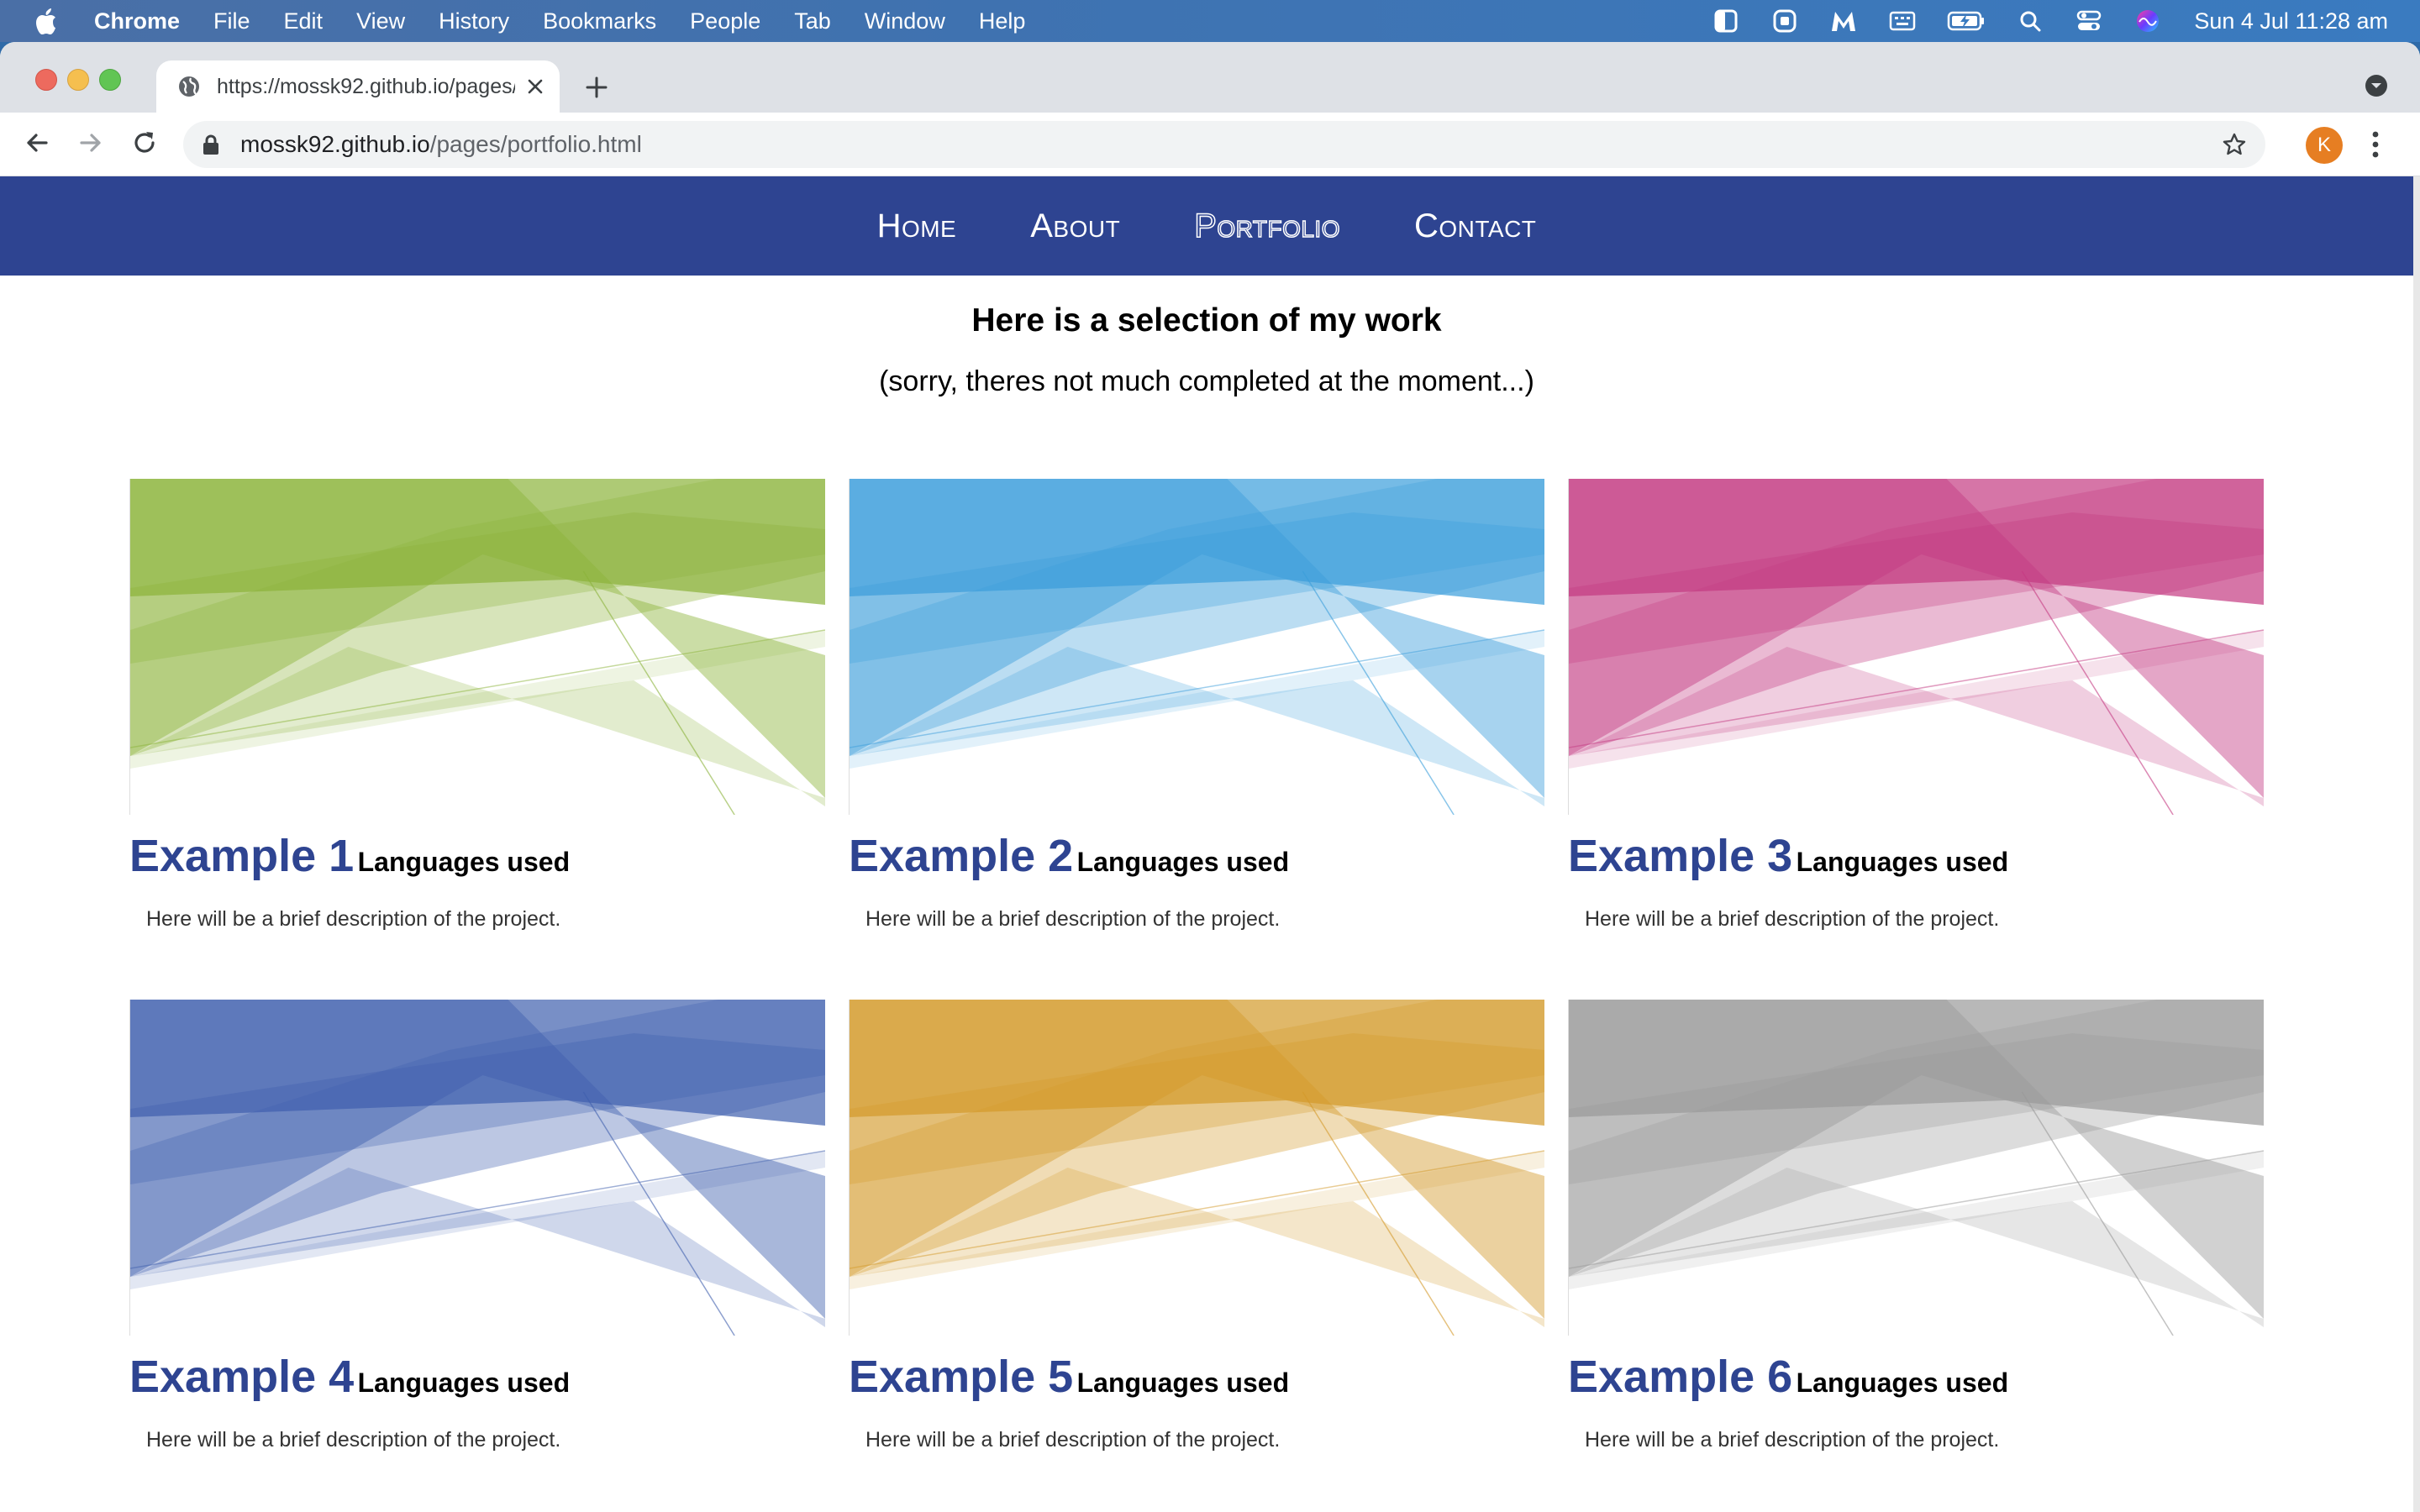  Describe the element at coordinates (597, 87) in the screenshot. I see `new-tab-icon` at that location.